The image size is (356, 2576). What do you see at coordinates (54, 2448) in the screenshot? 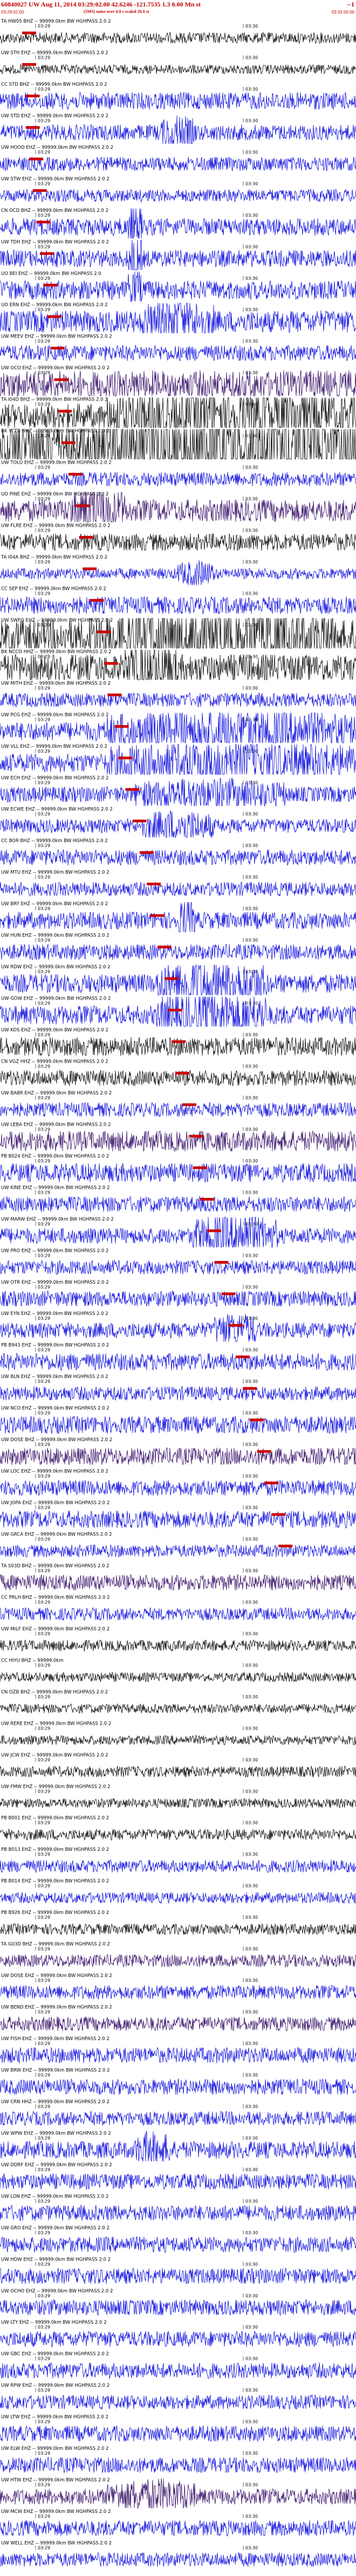
I see `trace-label: UW ELW EHZ -- 99999.0km BW HGHPASS 2.0 2` at bounding box center [54, 2448].